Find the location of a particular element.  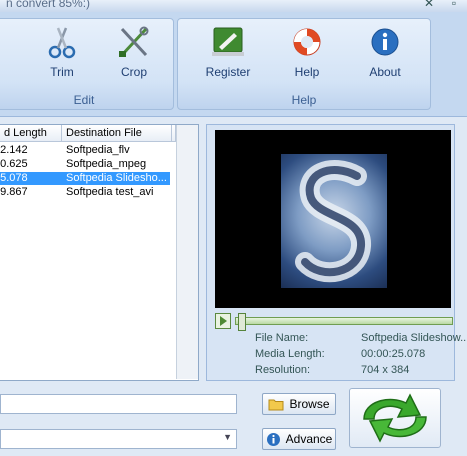

destination-cell: Softpedia test_avi is located at coordinates (110, 192).